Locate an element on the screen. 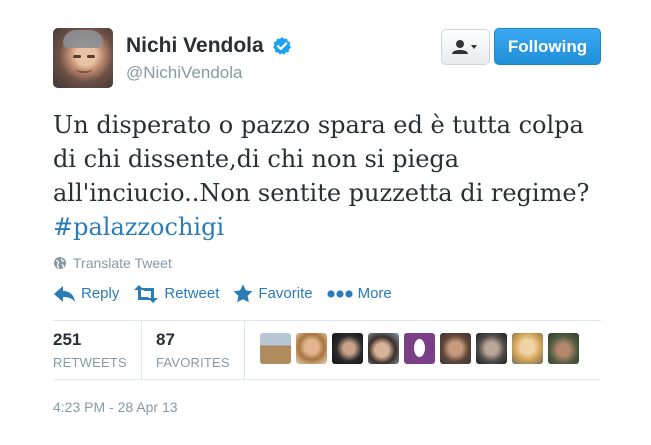 The height and width of the screenshot is (445, 651). favorites-count: 87 is located at coordinates (165, 339).